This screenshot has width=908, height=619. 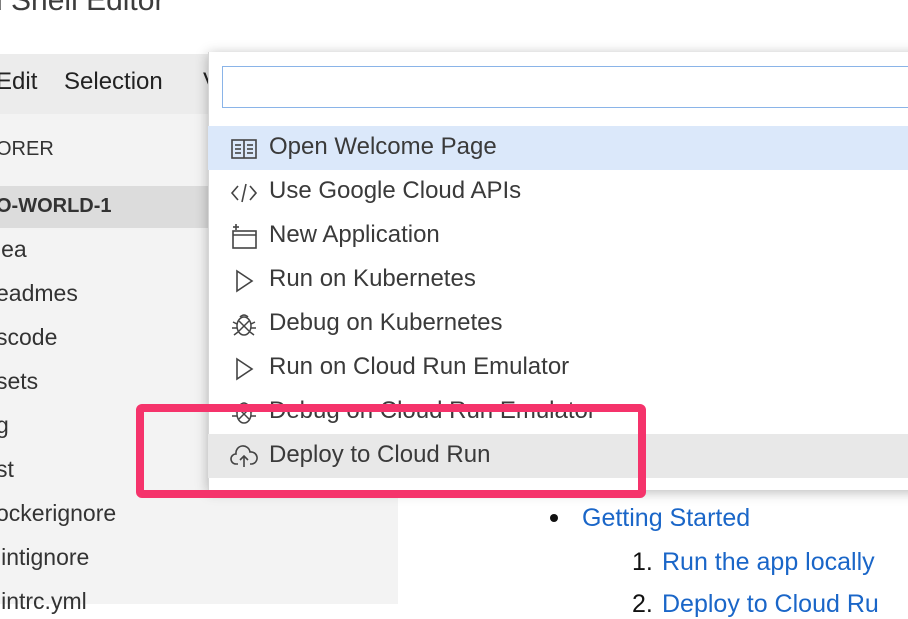 What do you see at coordinates (558, 148) in the screenshot?
I see `palette-item-open-welcome-page: Open Welcome Page` at bounding box center [558, 148].